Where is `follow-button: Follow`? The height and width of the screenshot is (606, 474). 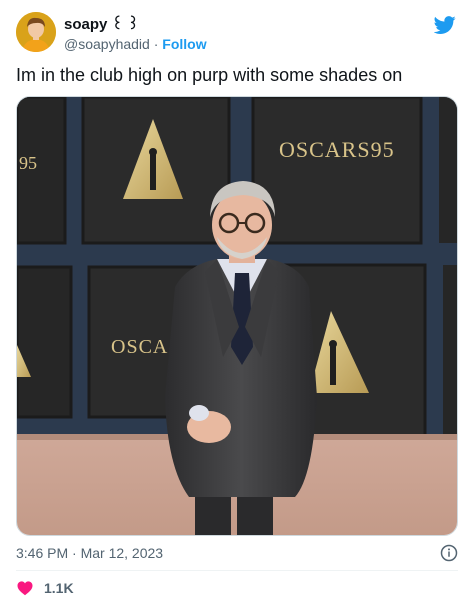 follow-button: Follow is located at coordinates (184, 44).